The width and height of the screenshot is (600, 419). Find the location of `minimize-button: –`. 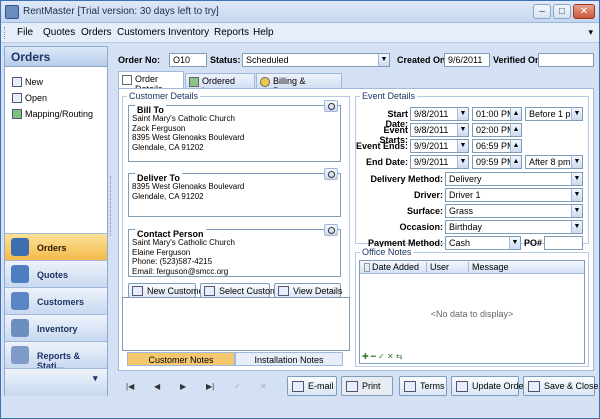

minimize-button: – is located at coordinates (542, 11).